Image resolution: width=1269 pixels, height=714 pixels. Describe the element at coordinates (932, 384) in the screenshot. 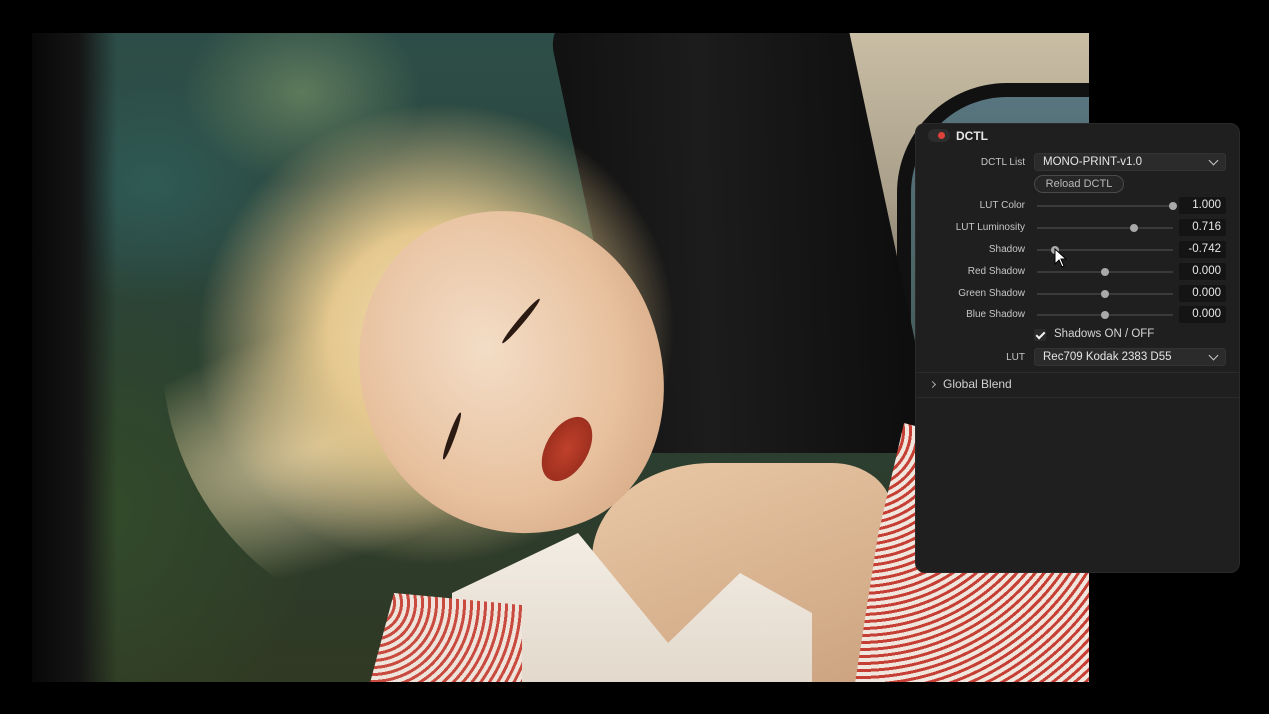

I see `chevron-right-icon` at that location.